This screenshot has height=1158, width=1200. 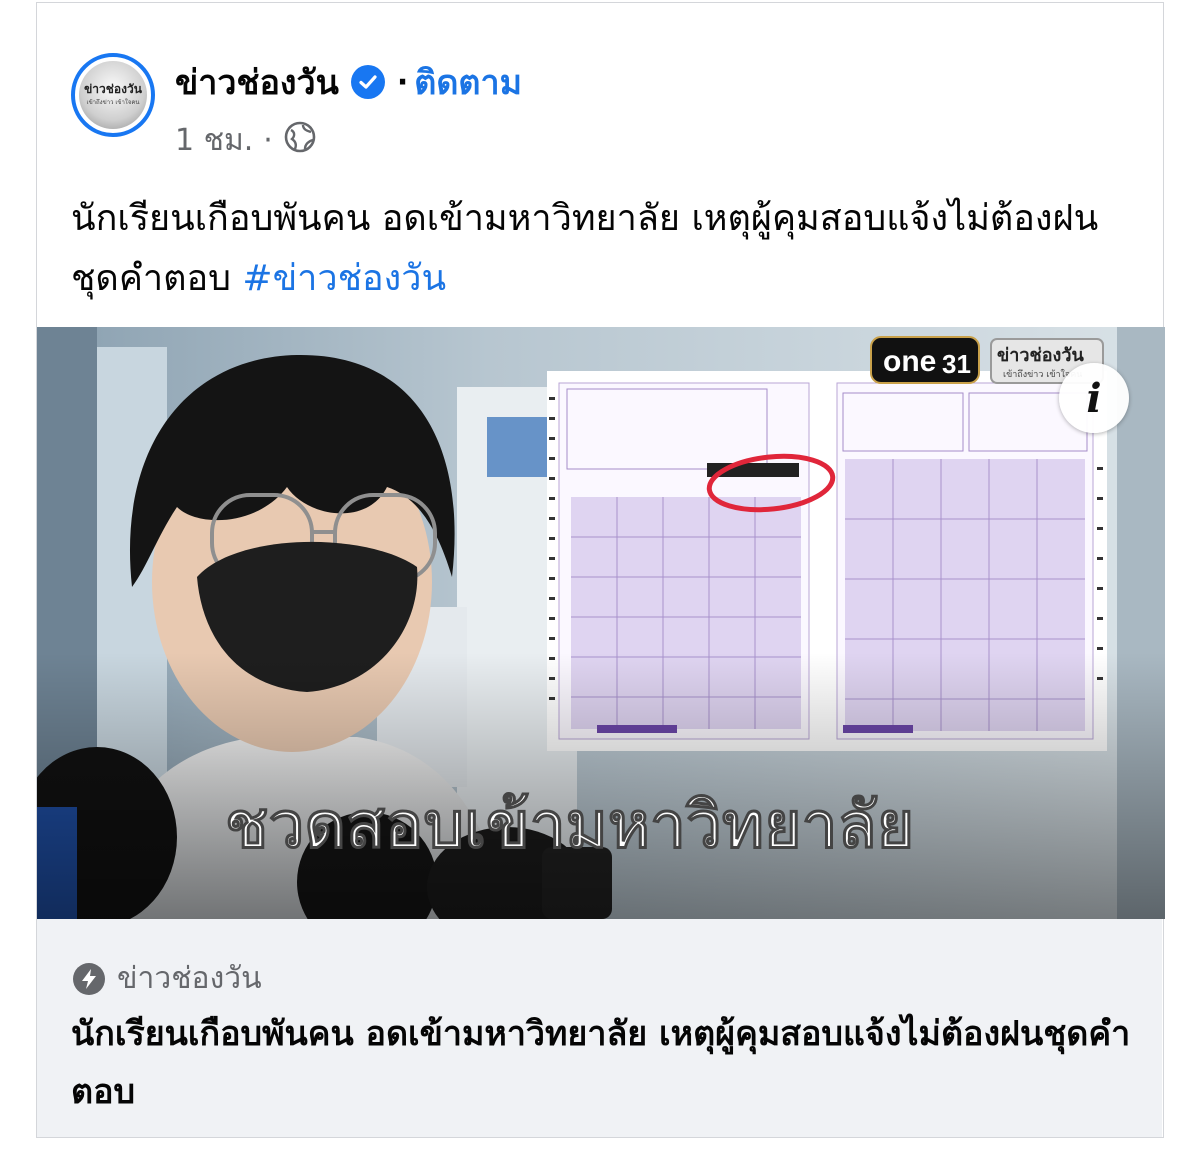 I want to click on info-icon: i, so click(x=1094, y=398).